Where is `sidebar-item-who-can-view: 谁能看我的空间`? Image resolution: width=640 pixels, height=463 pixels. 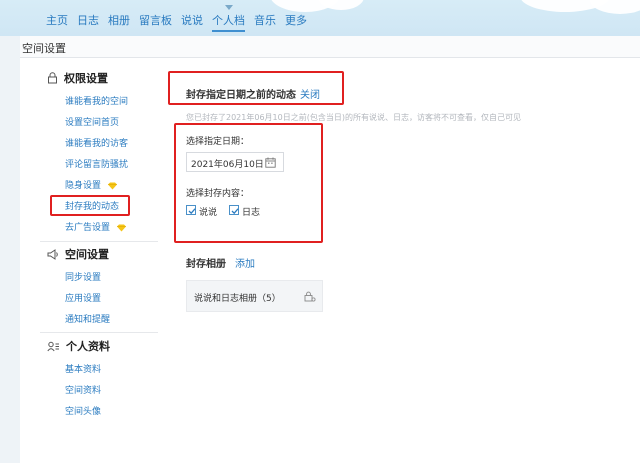 sidebar-item-who-can-view: 谁能看我的空间 is located at coordinates (96, 100).